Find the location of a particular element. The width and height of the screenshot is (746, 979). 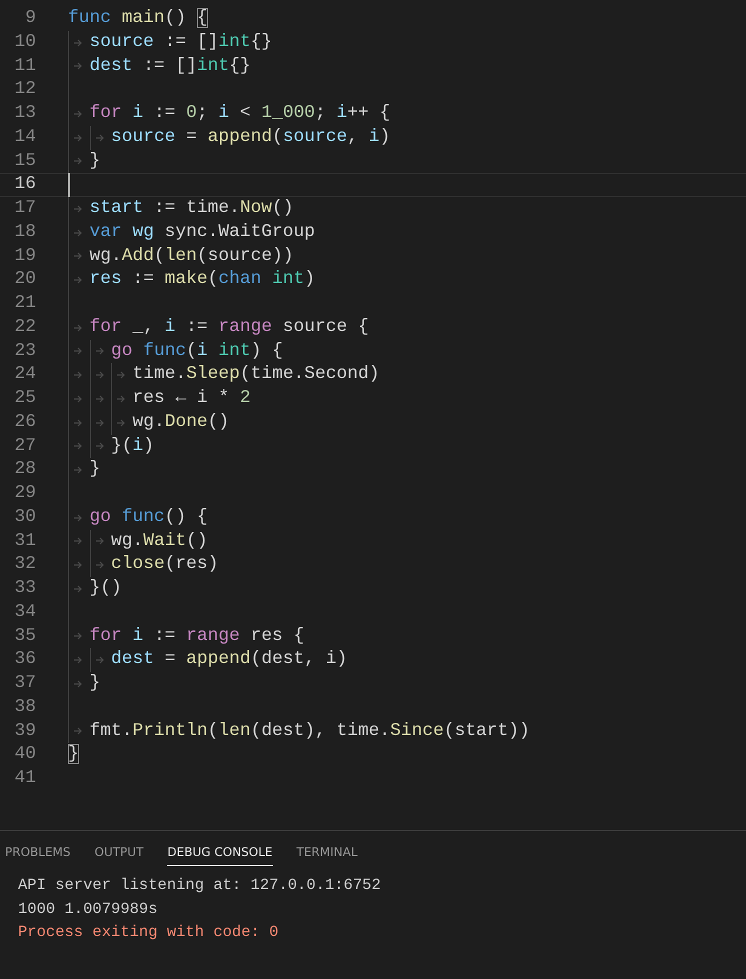

line-number: 23 is located at coordinates (25, 351).